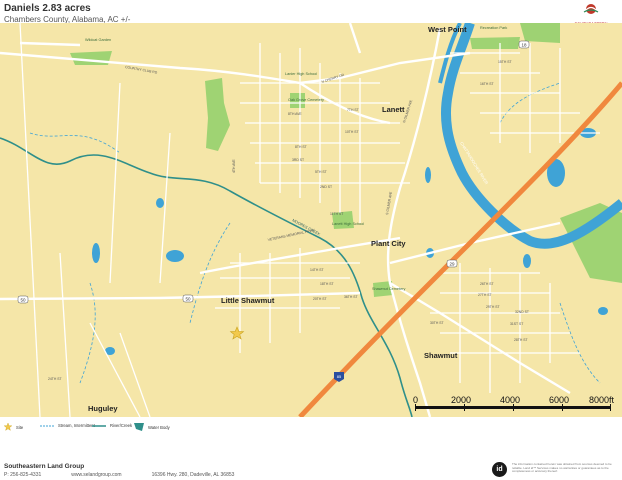  I want to click on wildcat-garden-label: Wildcat Garden, so click(98, 40).